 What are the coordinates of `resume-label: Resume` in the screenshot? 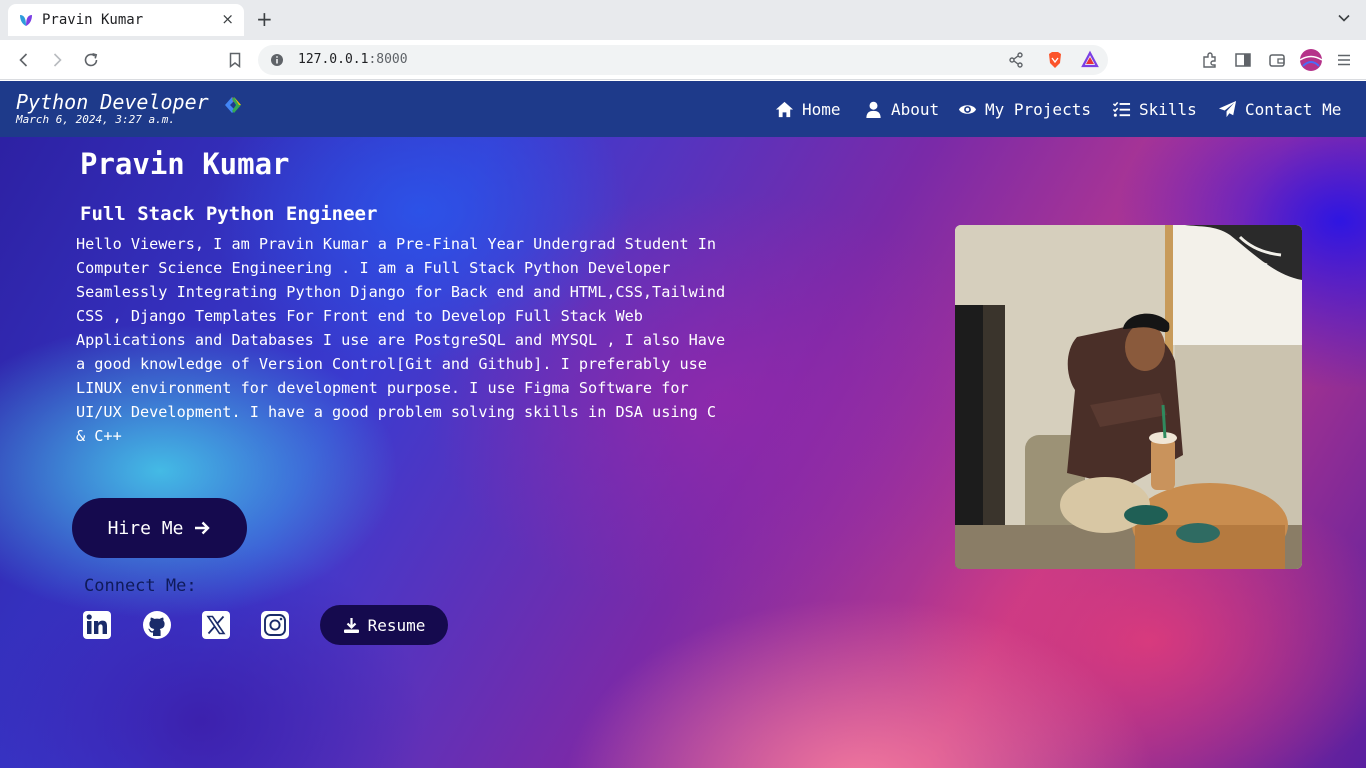 It's located at (396, 625).